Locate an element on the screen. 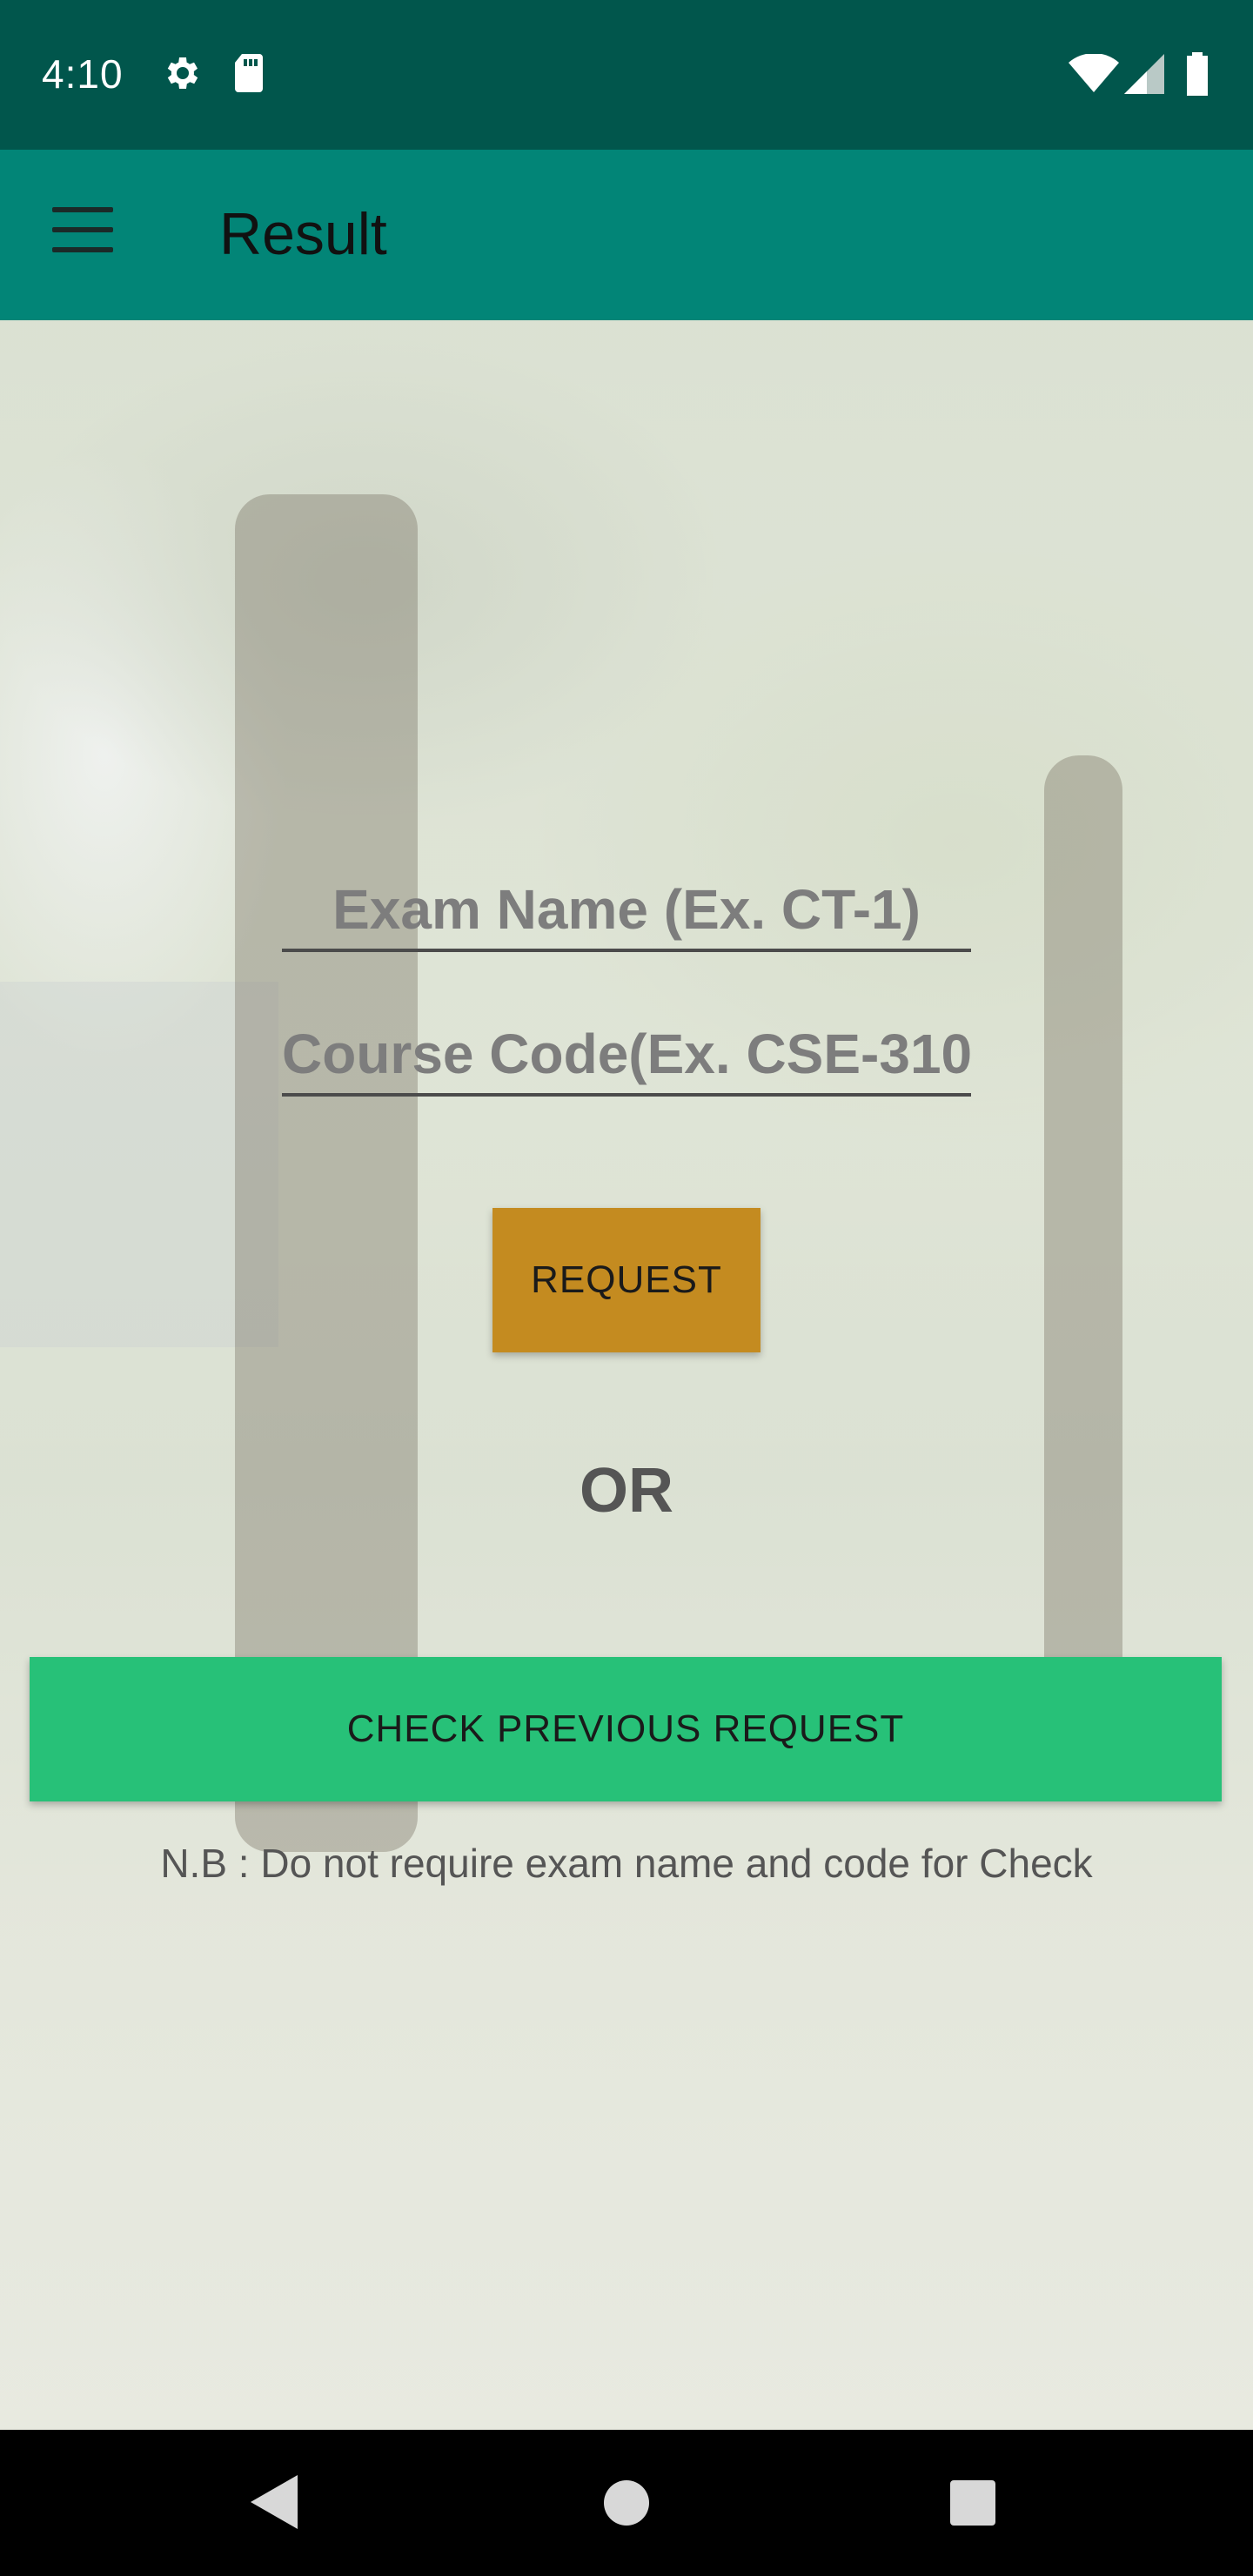  exam-name-input is located at coordinates (626, 913).